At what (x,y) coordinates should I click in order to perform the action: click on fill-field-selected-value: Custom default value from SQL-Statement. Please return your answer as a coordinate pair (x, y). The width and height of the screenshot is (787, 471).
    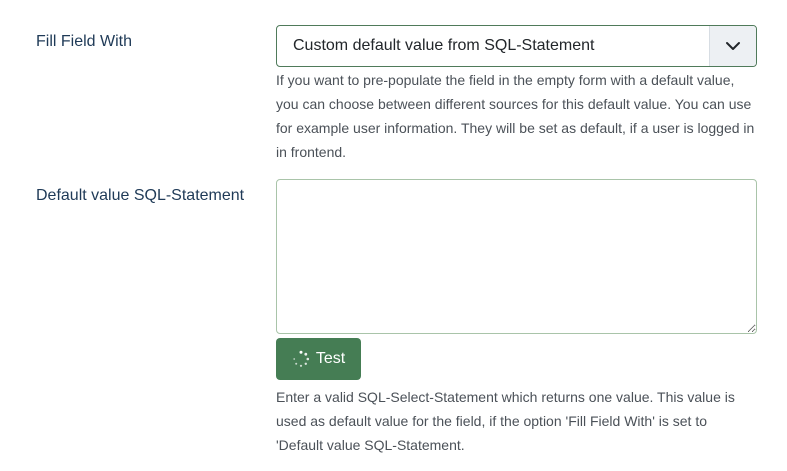
    Looking at the image, I should click on (444, 45).